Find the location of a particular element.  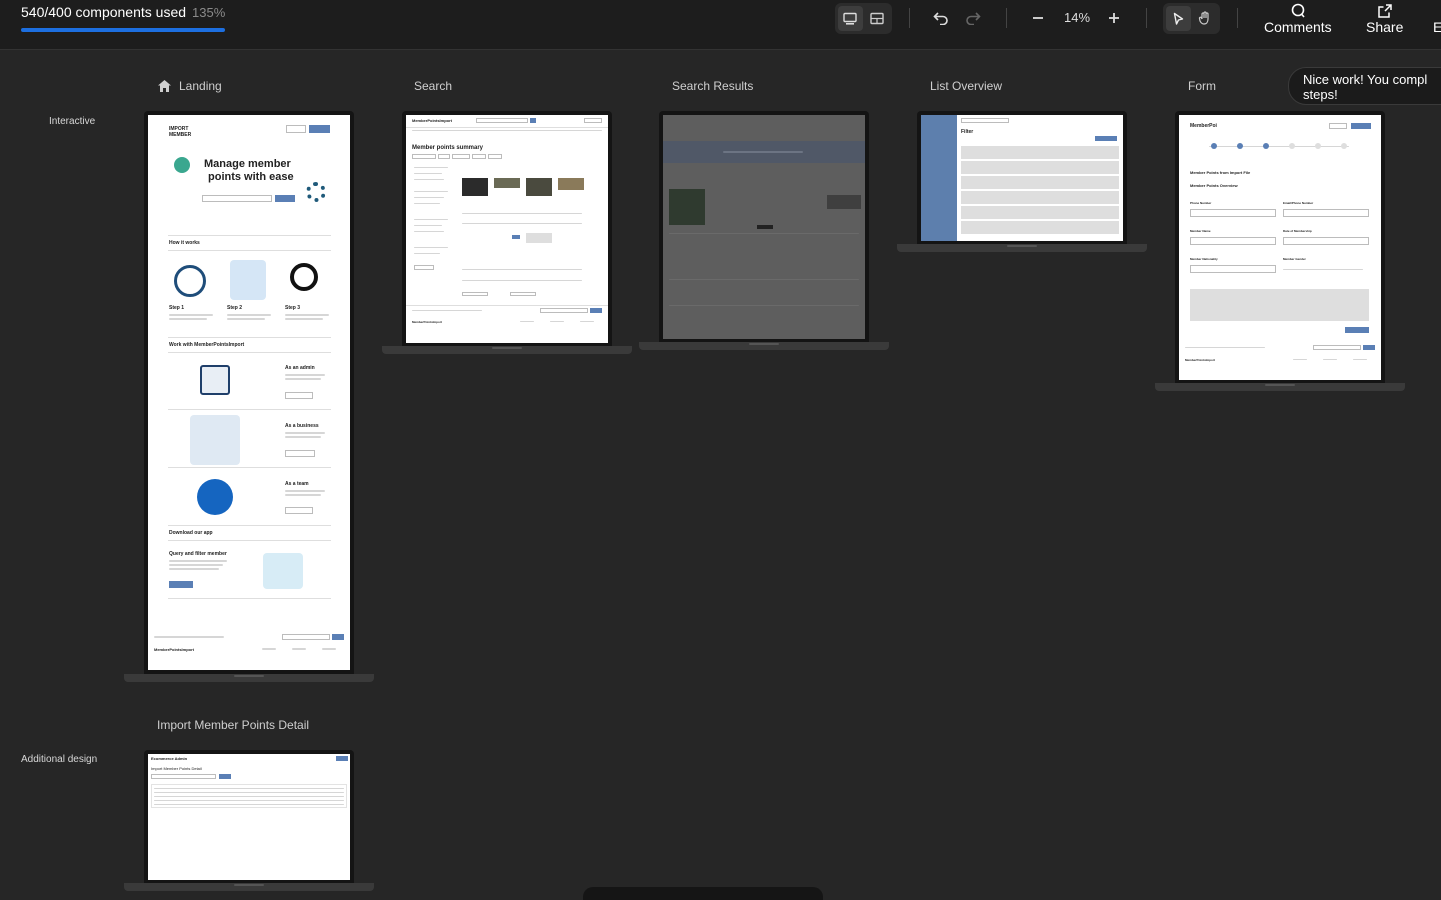

detail-title: Import Member Points Detail is located at coordinates (176, 768).